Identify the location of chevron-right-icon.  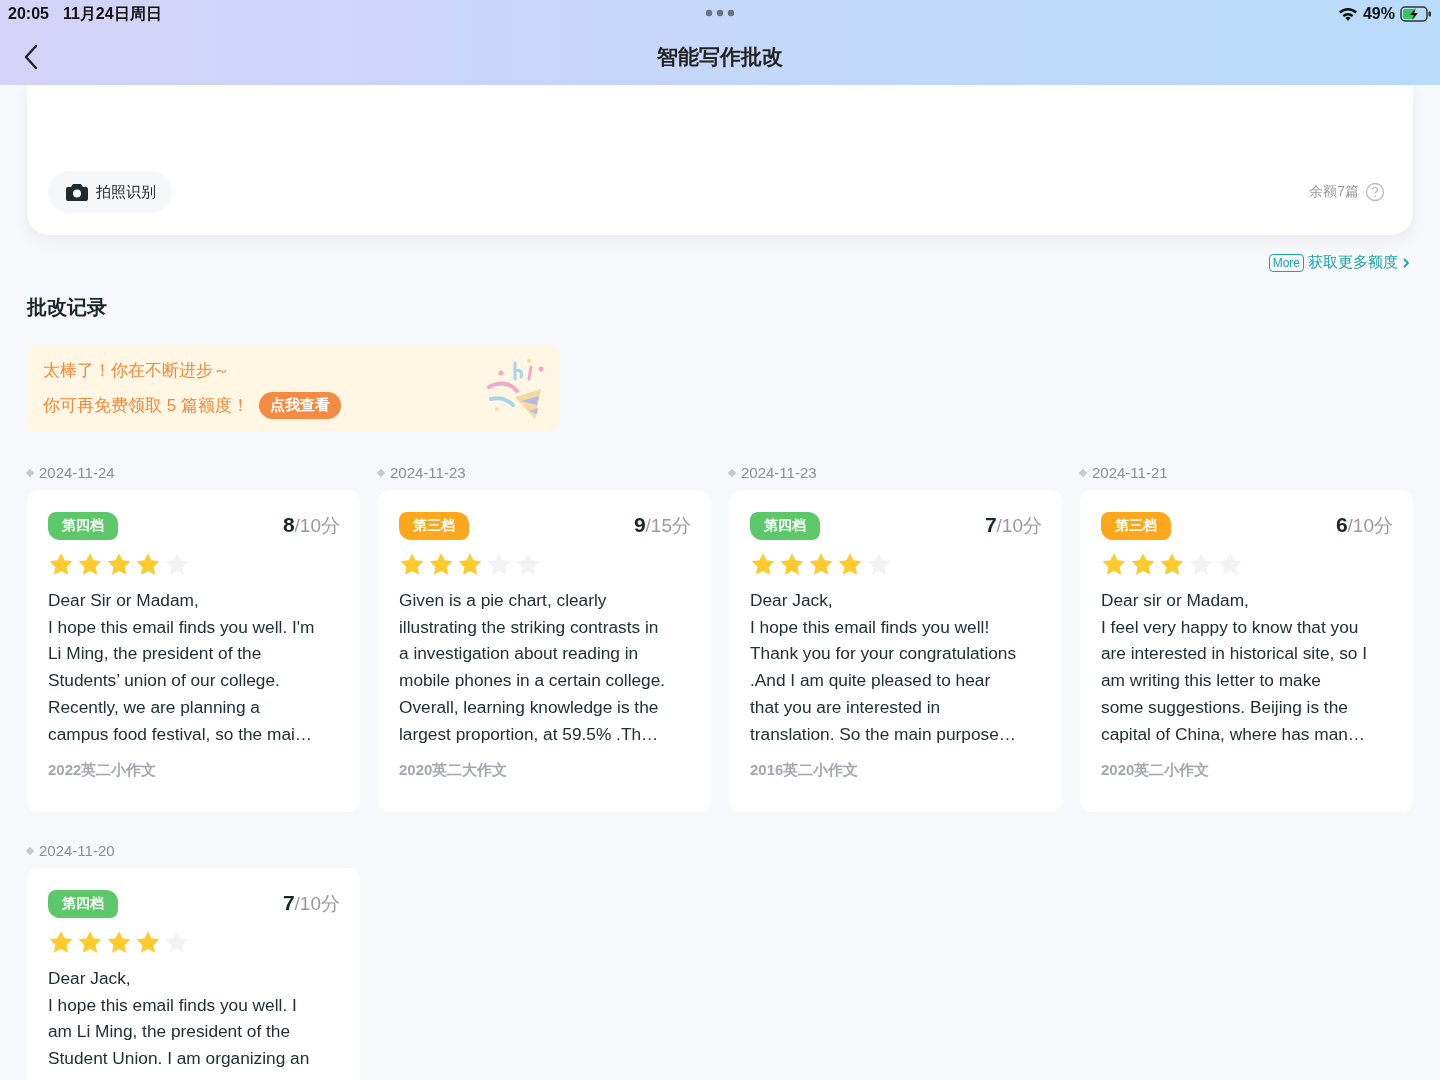
(1406, 262).